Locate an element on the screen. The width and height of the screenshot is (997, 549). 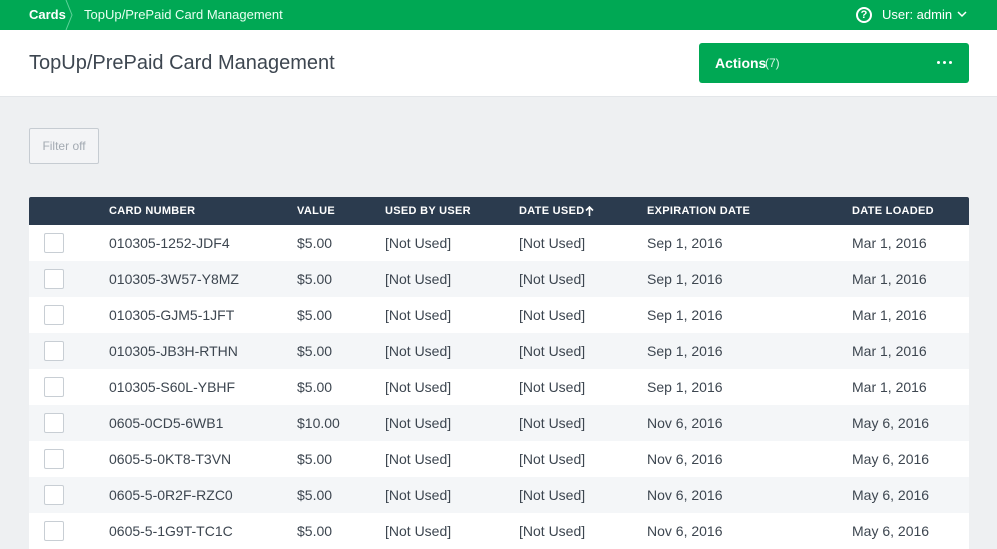
card-number-cell: 010305-GJM5-1JFT is located at coordinates (172, 315).